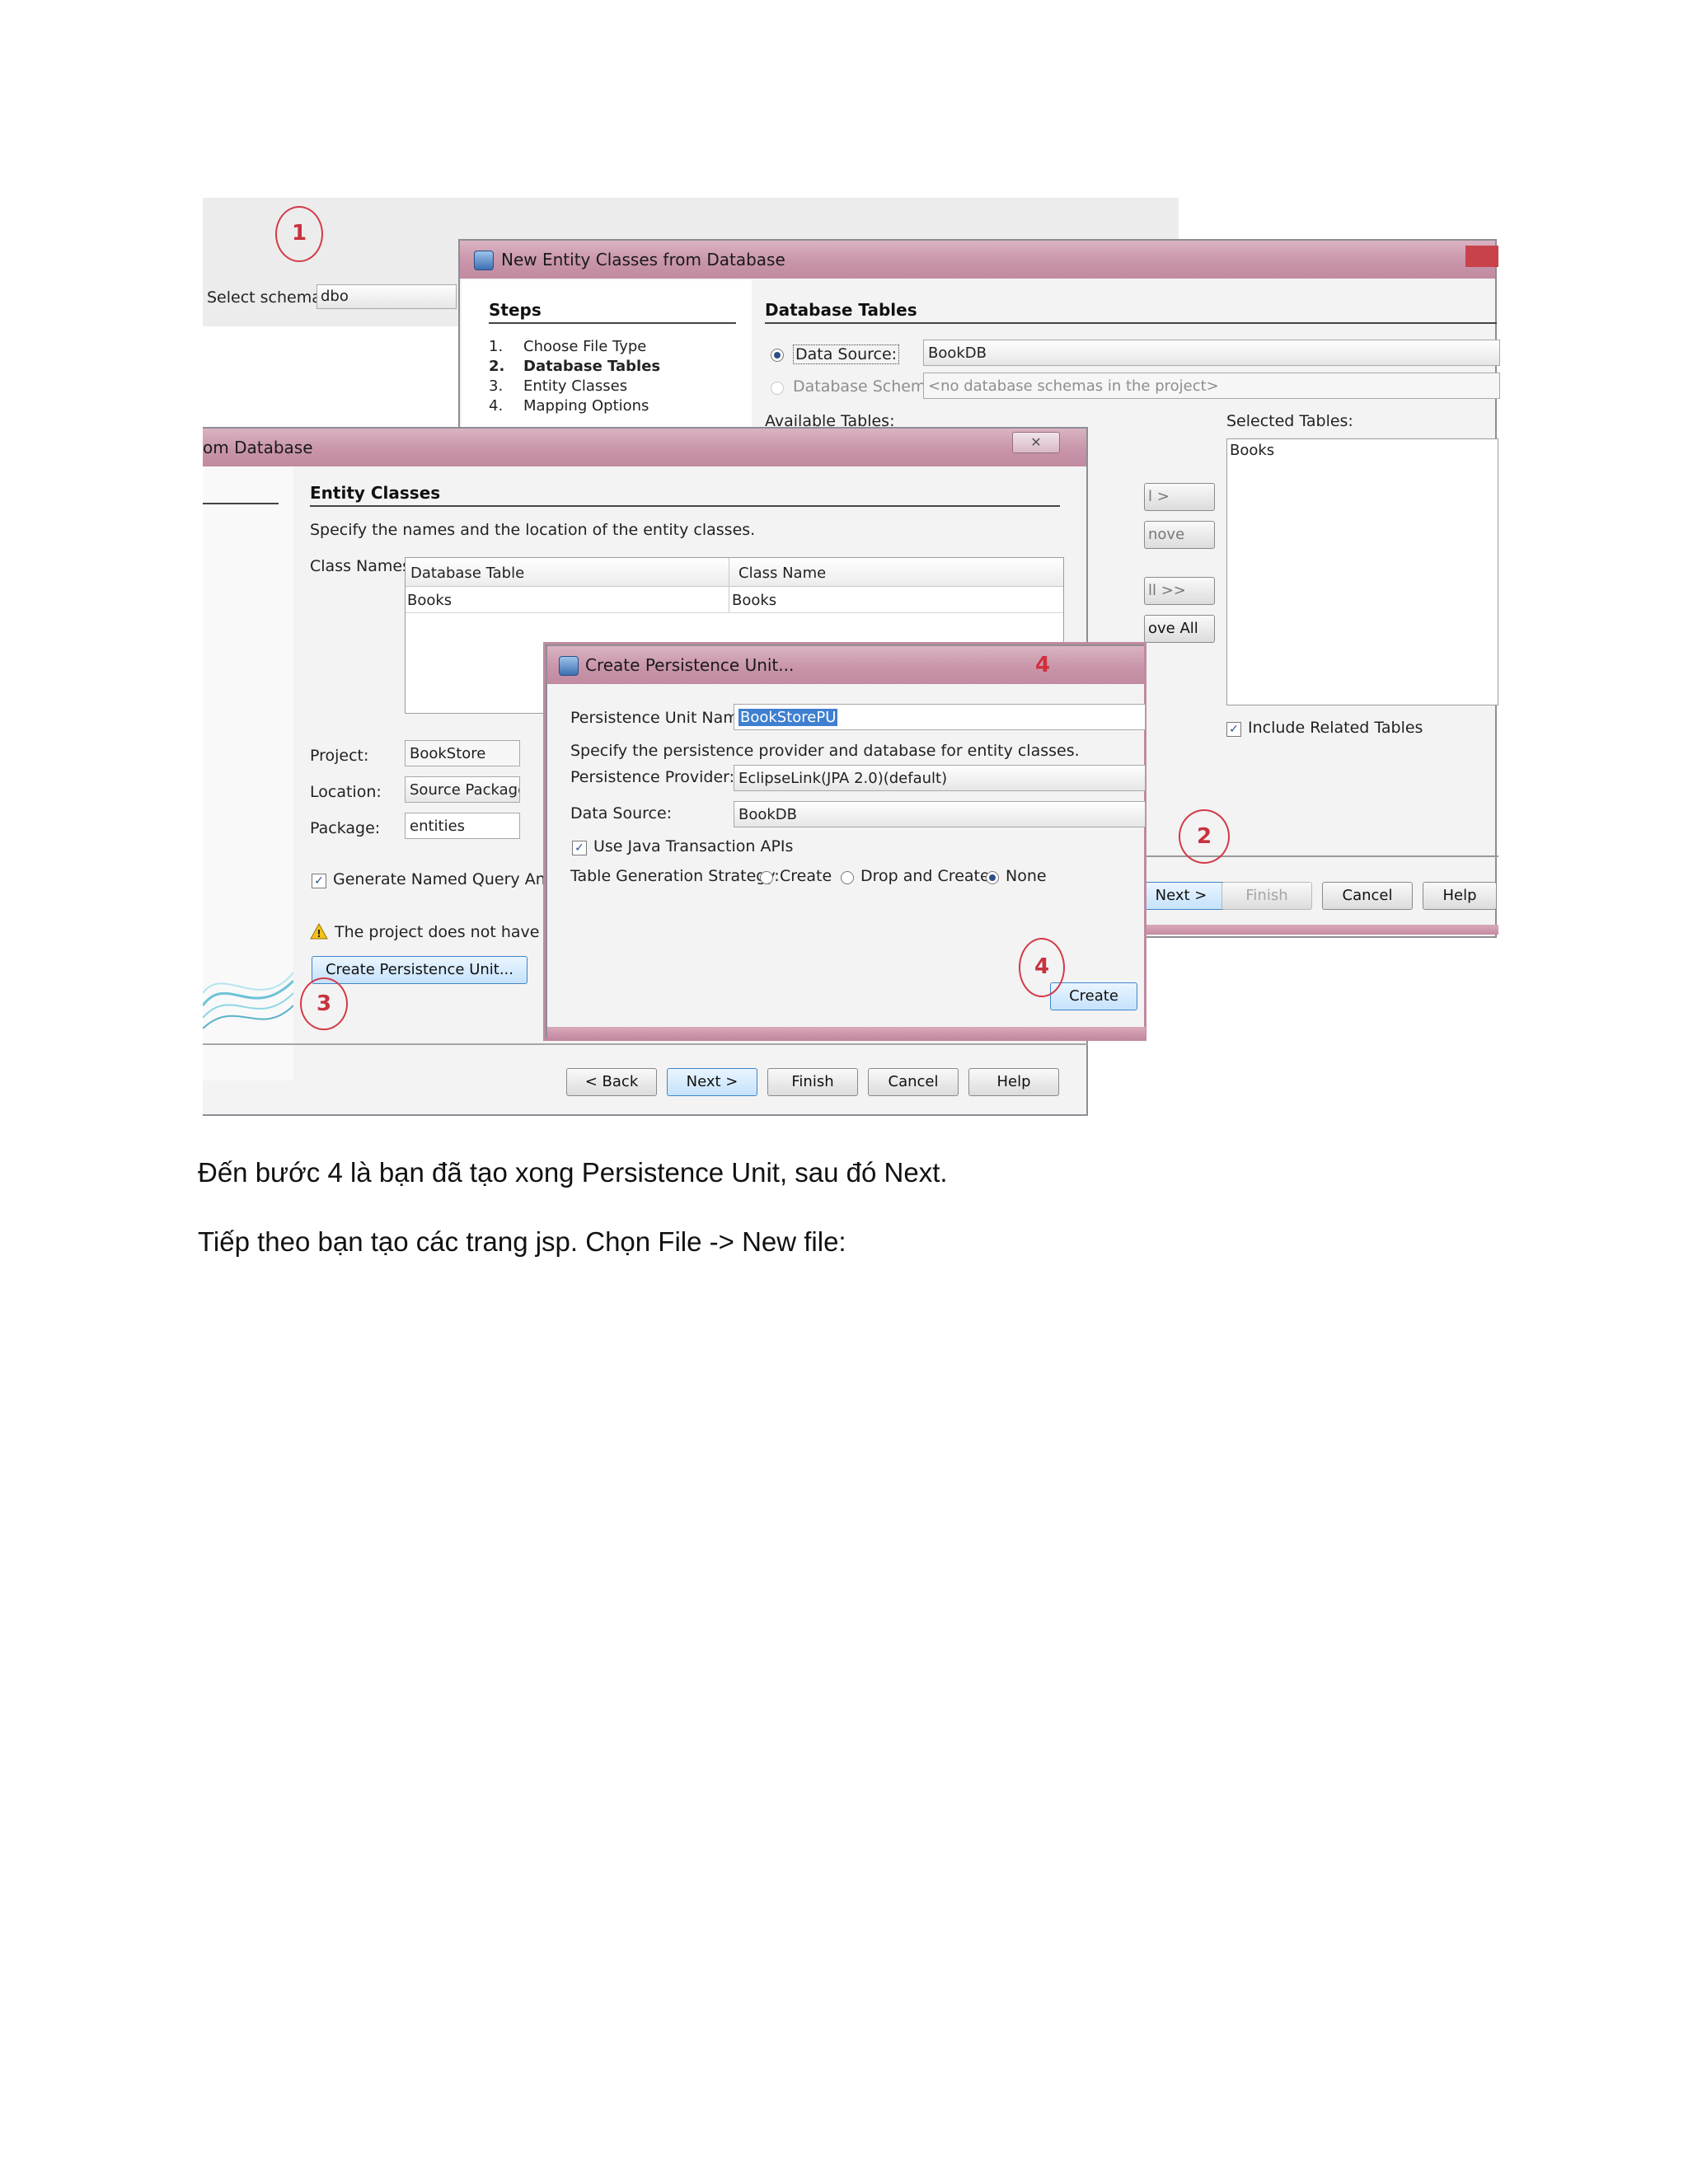  What do you see at coordinates (463, 826) in the screenshot?
I see `package-field: entities` at bounding box center [463, 826].